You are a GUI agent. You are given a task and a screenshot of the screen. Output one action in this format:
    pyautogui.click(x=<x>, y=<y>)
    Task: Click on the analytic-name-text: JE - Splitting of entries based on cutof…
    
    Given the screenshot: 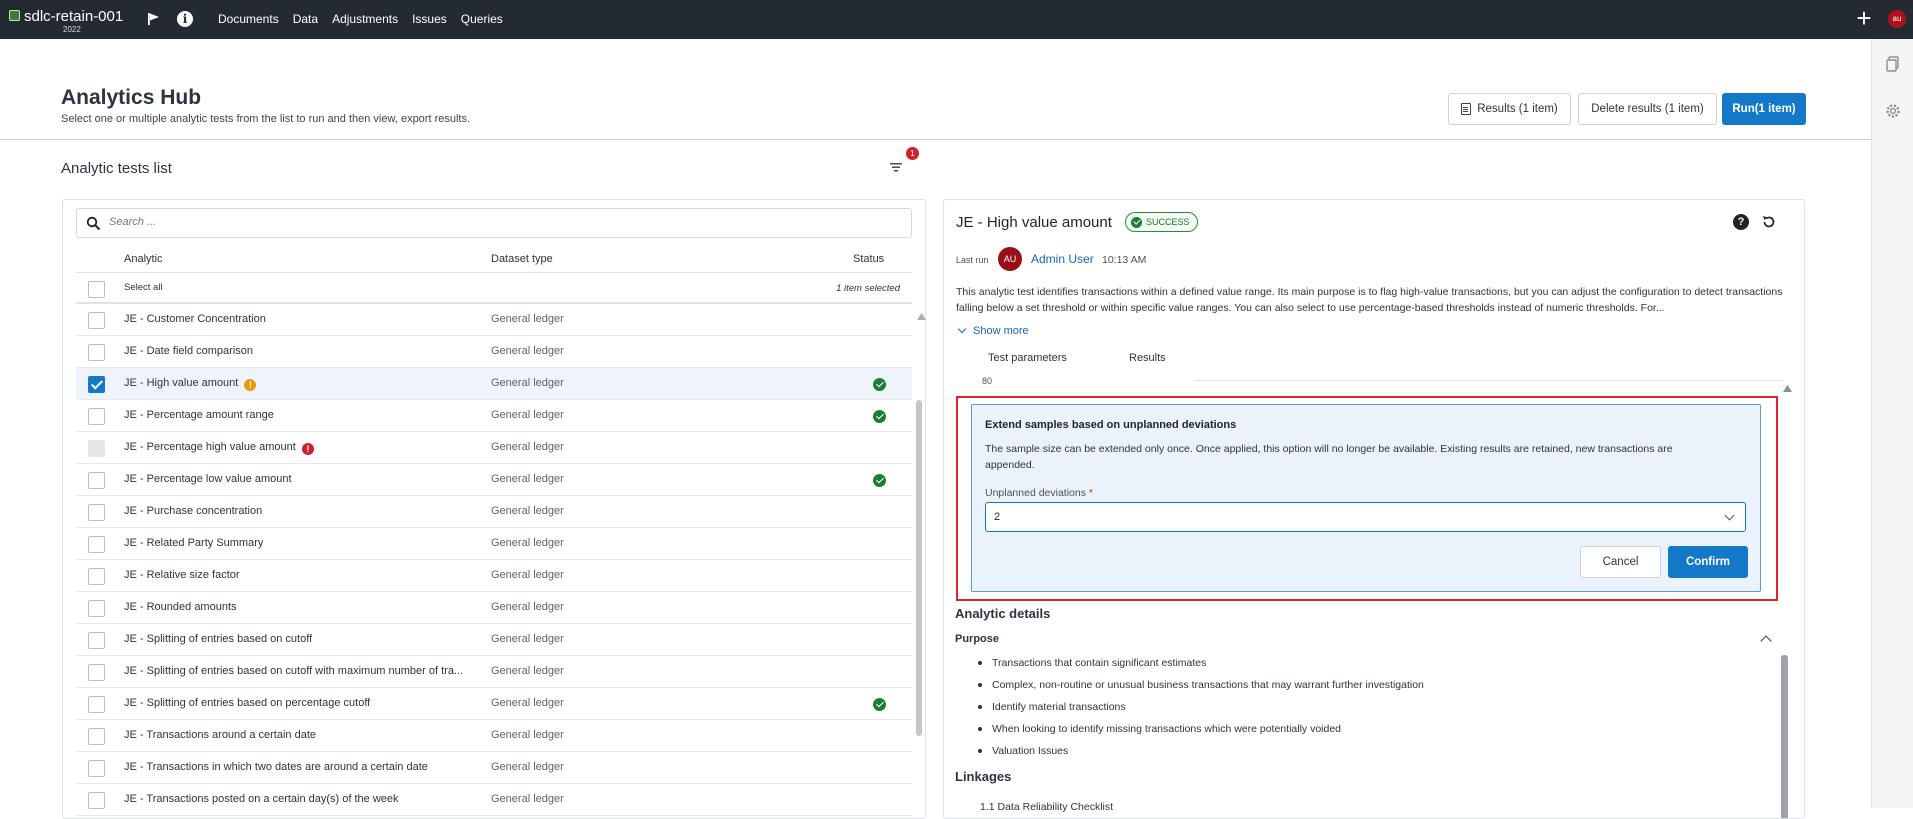 What is the action you would take?
    pyautogui.click(x=218, y=639)
    